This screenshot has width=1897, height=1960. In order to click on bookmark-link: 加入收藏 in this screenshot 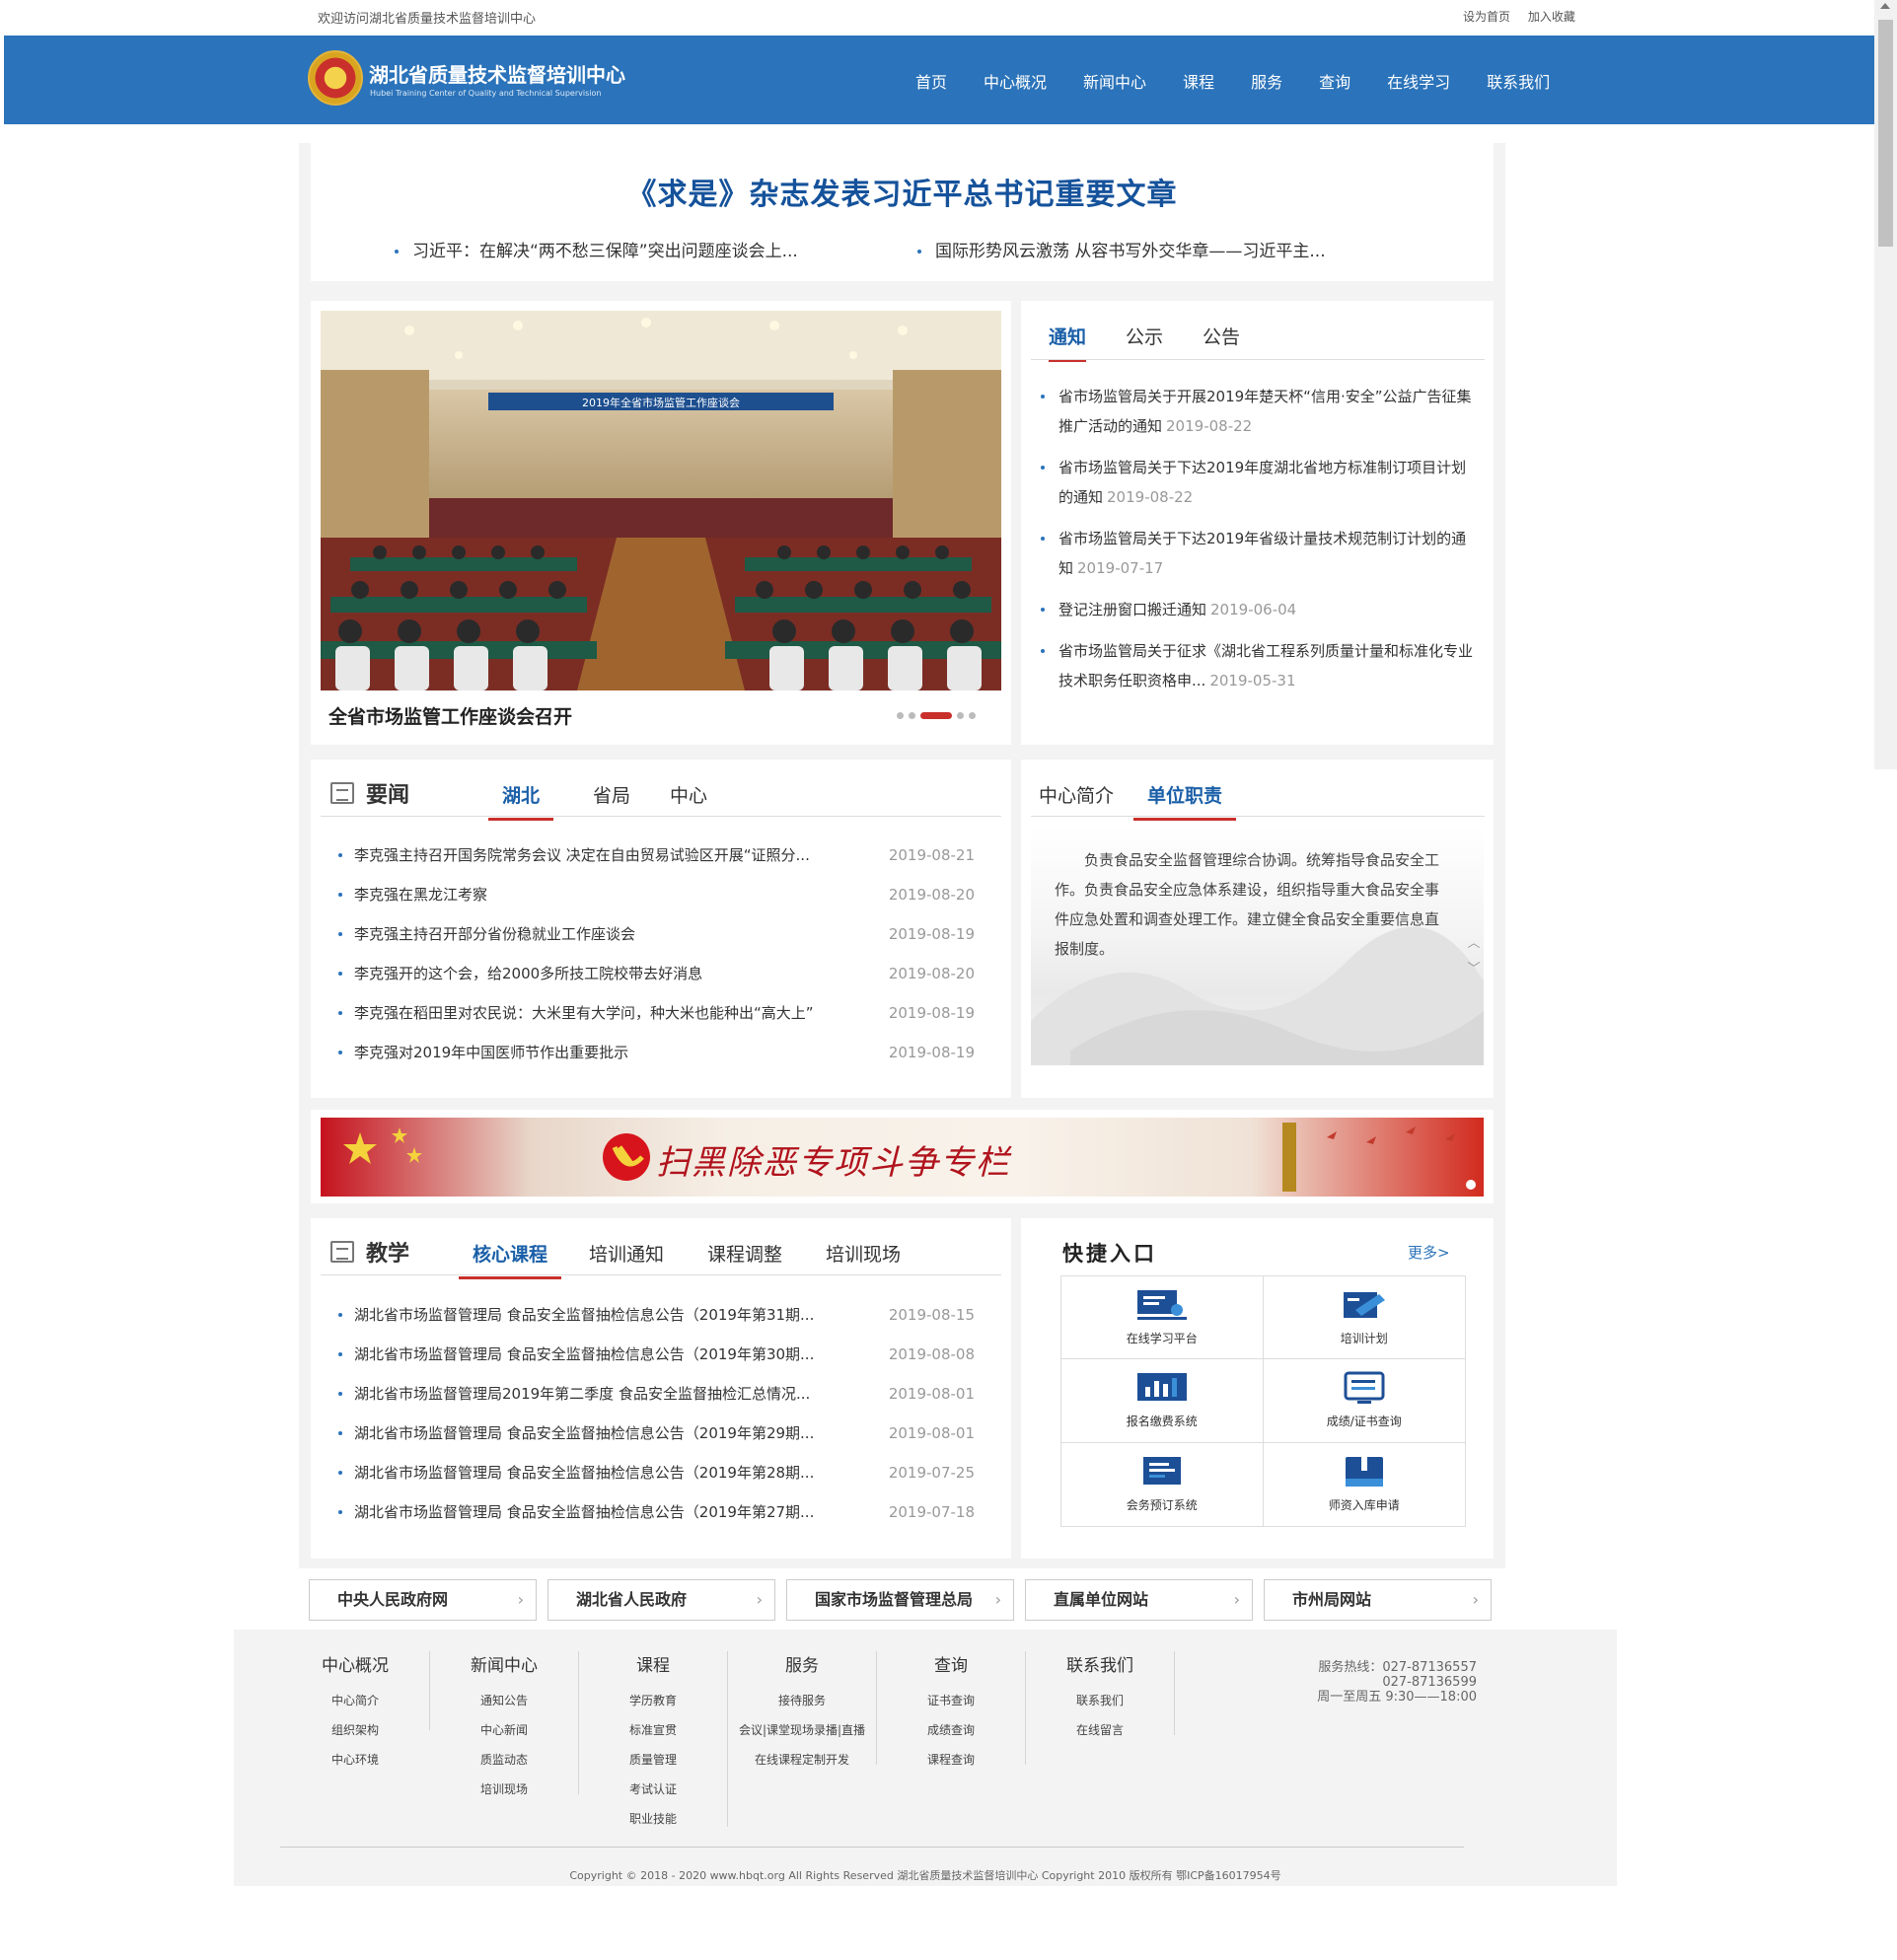, I will do `click(1551, 17)`.